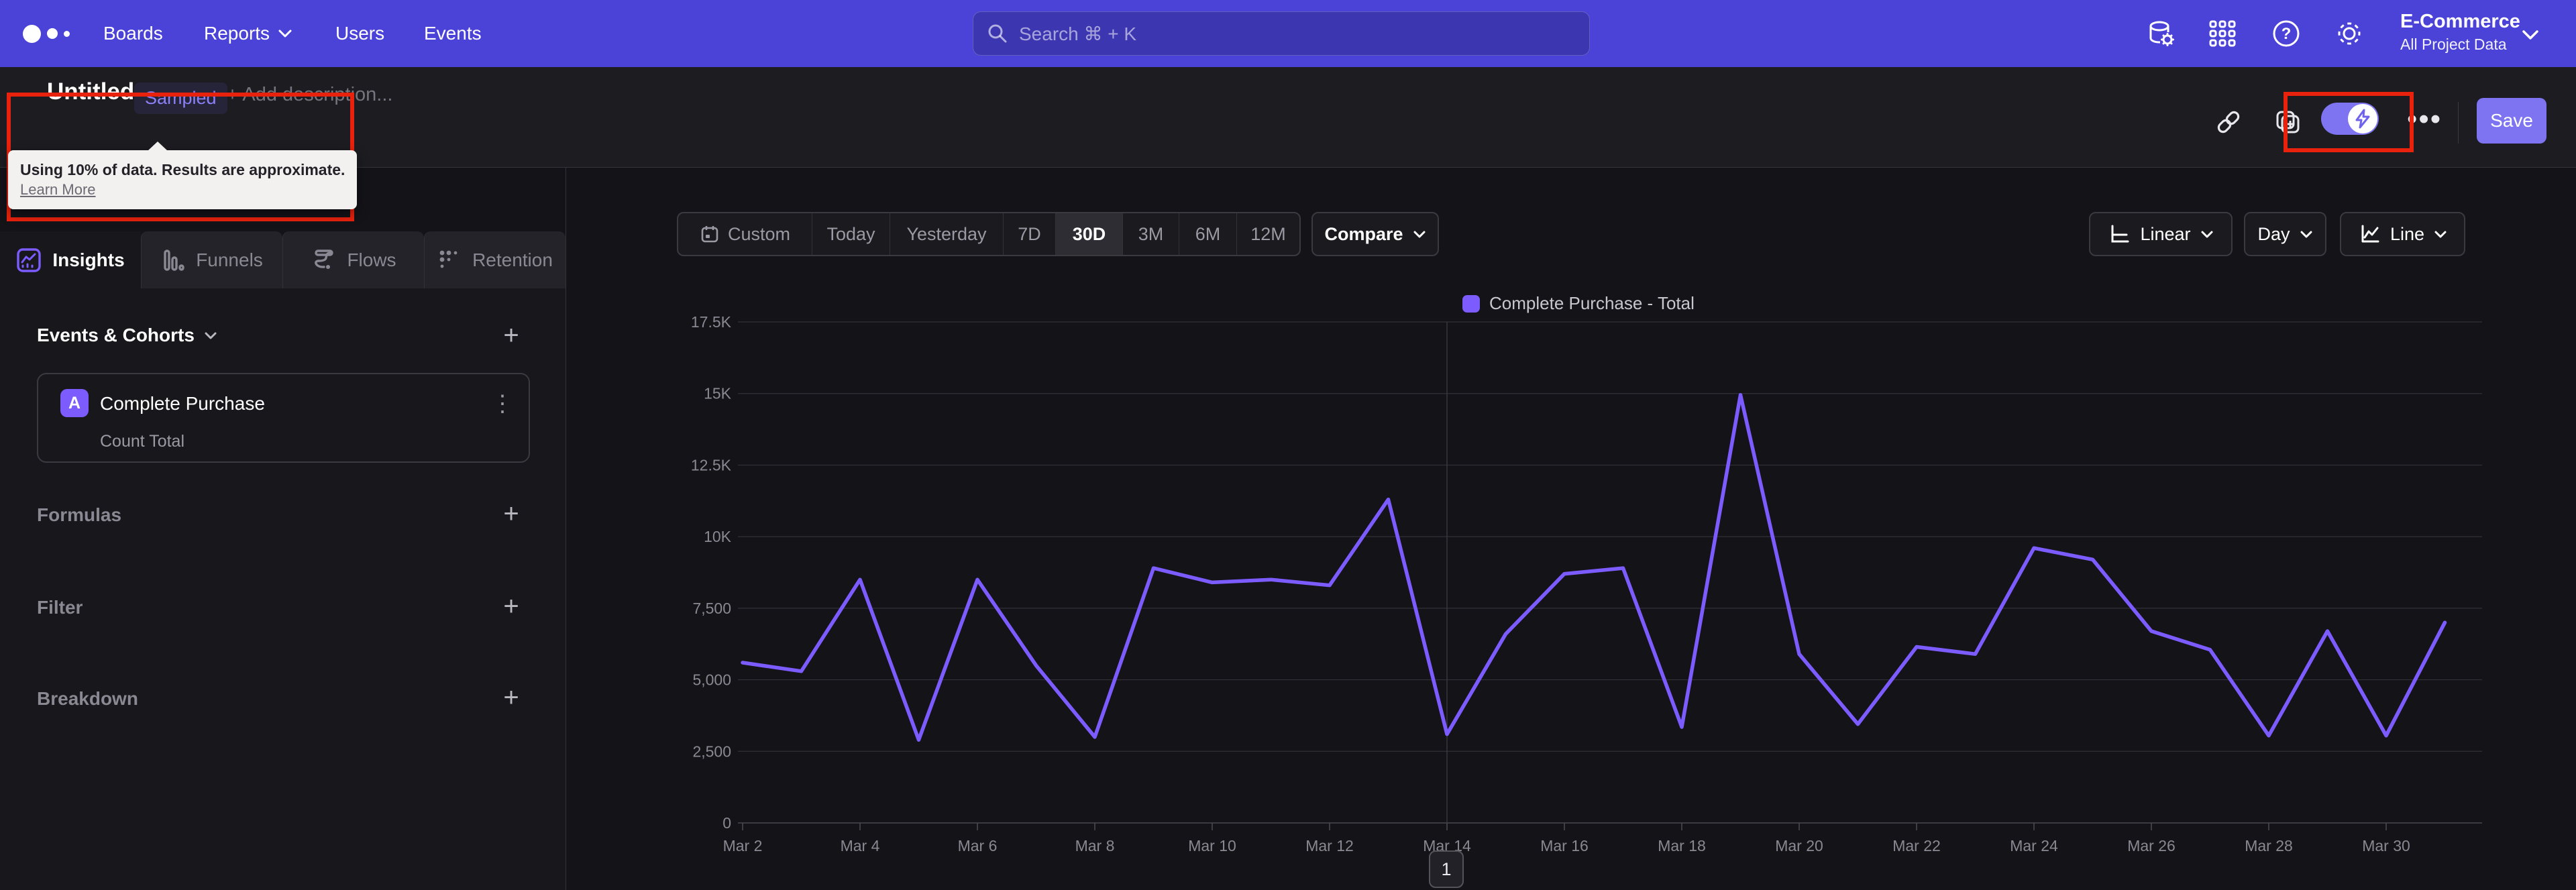 This screenshot has width=2576, height=890. What do you see at coordinates (726, 823) in the screenshot?
I see `y-axis-label: 0` at bounding box center [726, 823].